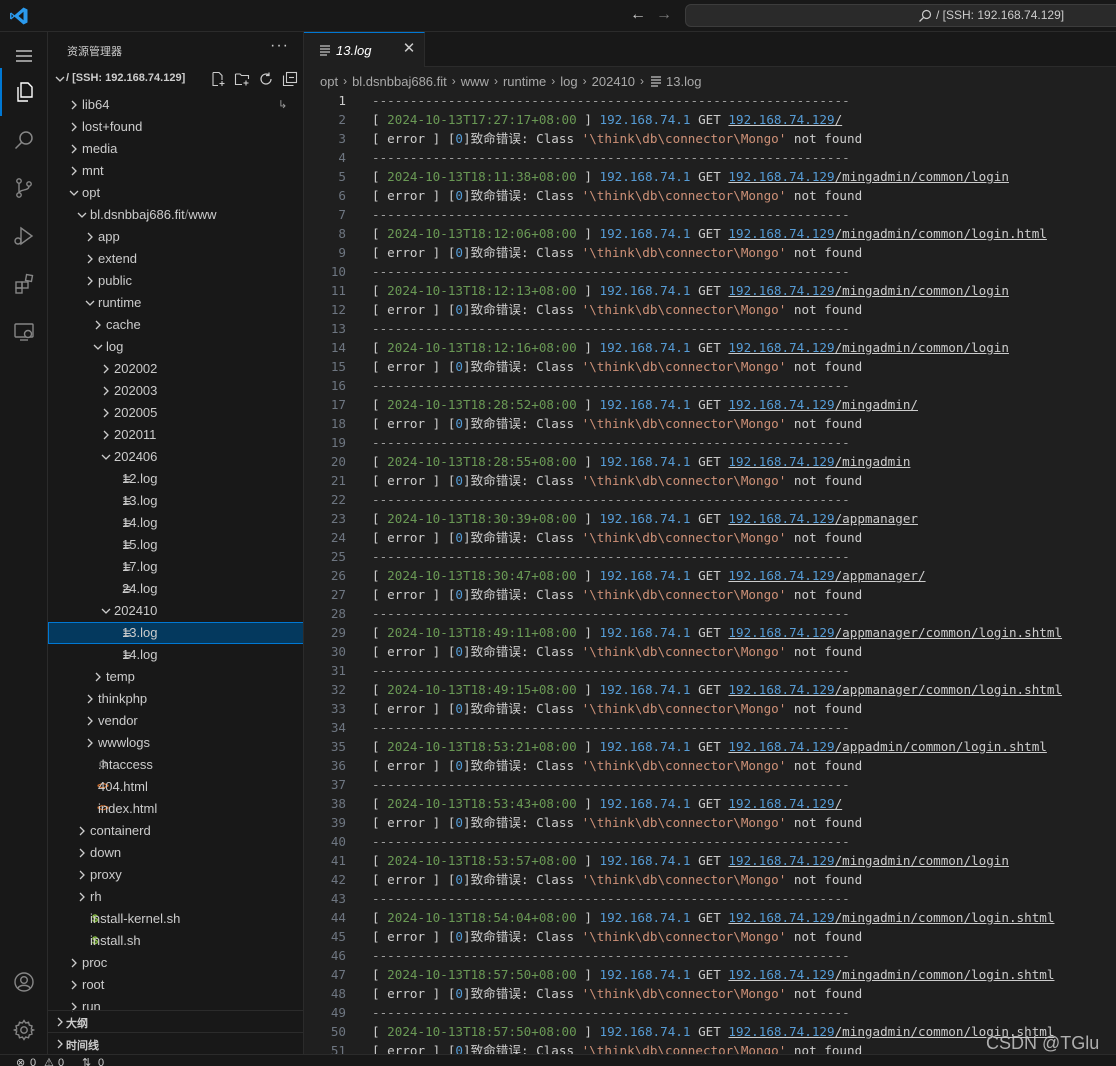 The height and width of the screenshot is (1066, 1116). I want to click on request-url: 192.168.74.129/appmanager/, so click(826, 575).